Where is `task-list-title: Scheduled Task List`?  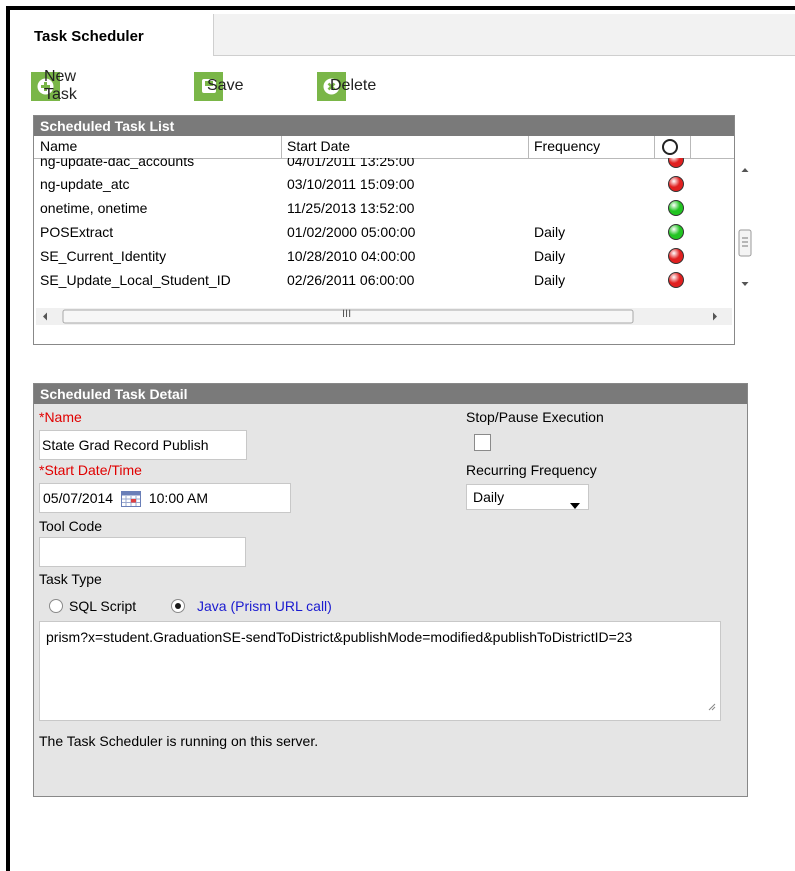 task-list-title: Scheduled Task List is located at coordinates (384, 126).